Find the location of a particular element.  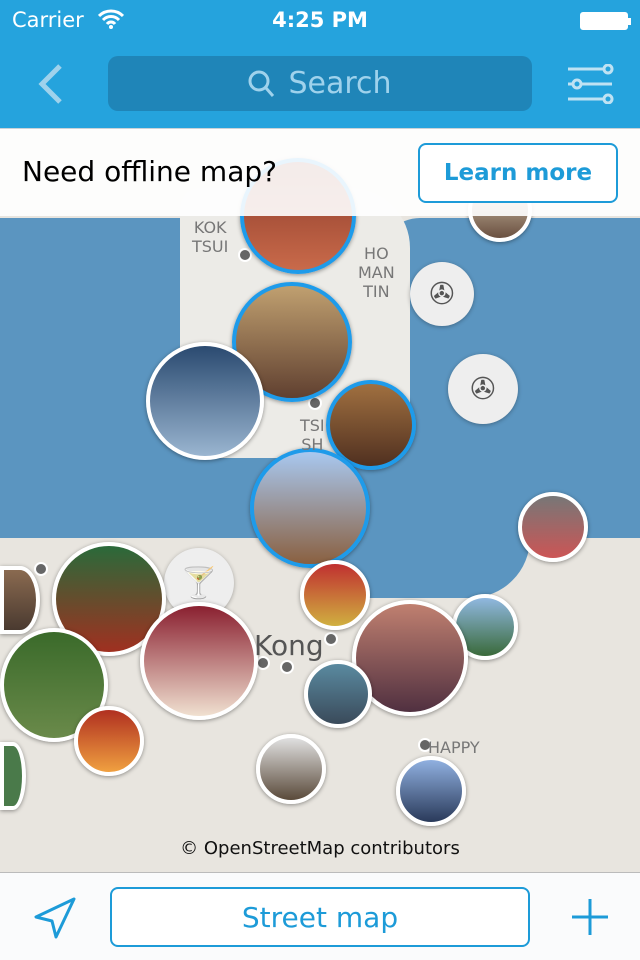

map-attribution: © OpenStreetMap contributors is located at coordinates (320, 848).